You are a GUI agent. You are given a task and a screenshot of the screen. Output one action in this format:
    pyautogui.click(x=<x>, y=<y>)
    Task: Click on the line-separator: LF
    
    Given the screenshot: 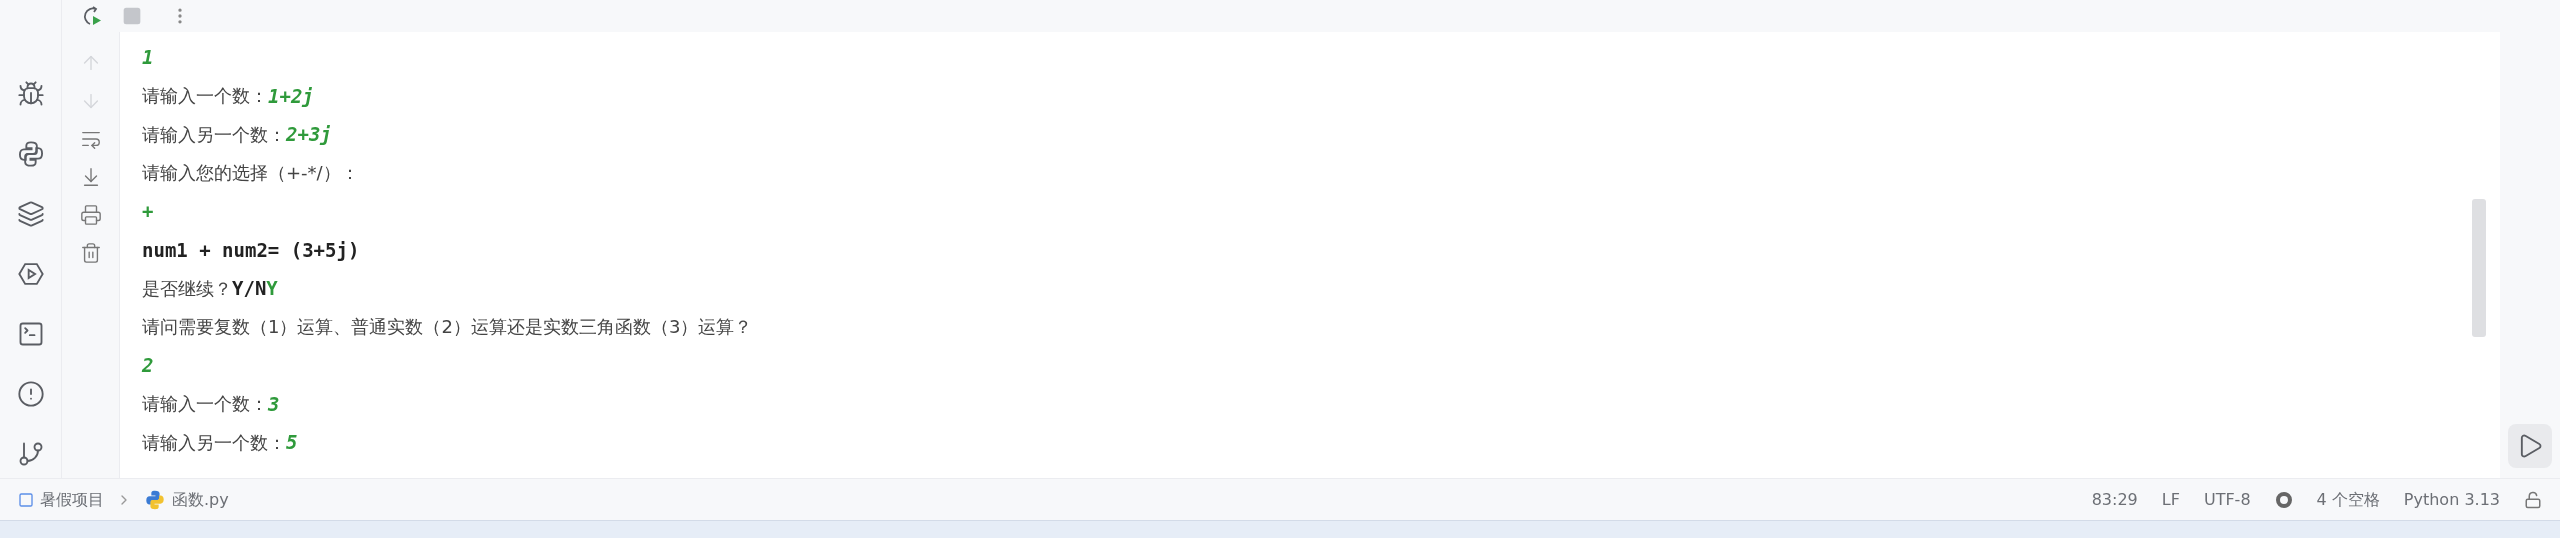 What is the action you would take?
    pyautogui.click(x=2170, y=499)
    